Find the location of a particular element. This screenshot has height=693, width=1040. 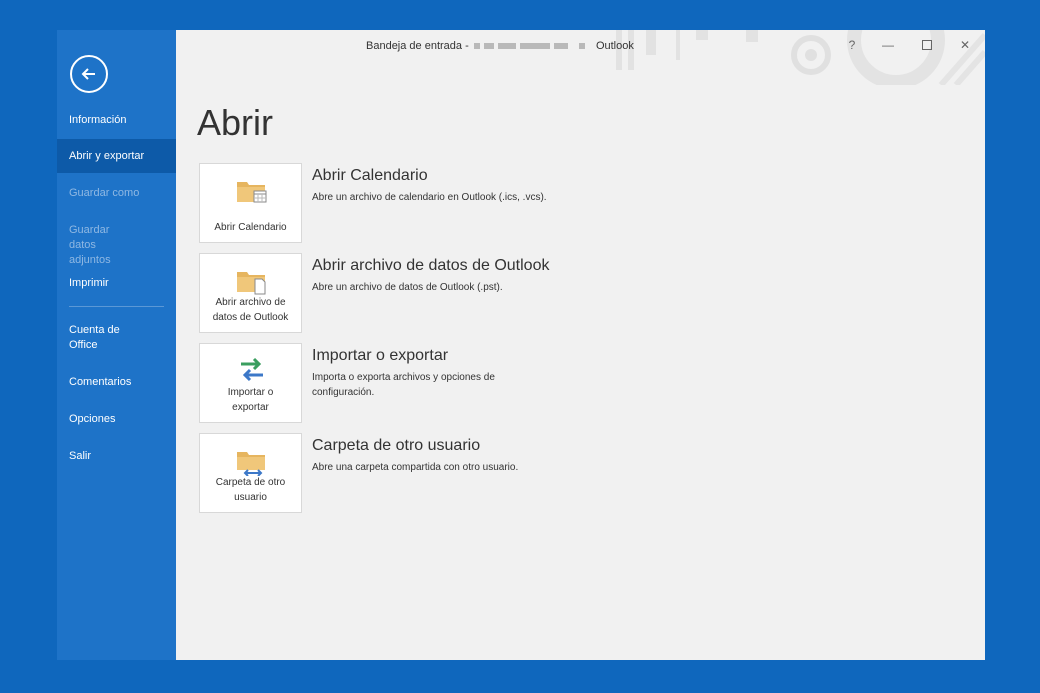

open-data-file-title: Abrir archivo de datos de Outlook is located at coordinates (431, 265).